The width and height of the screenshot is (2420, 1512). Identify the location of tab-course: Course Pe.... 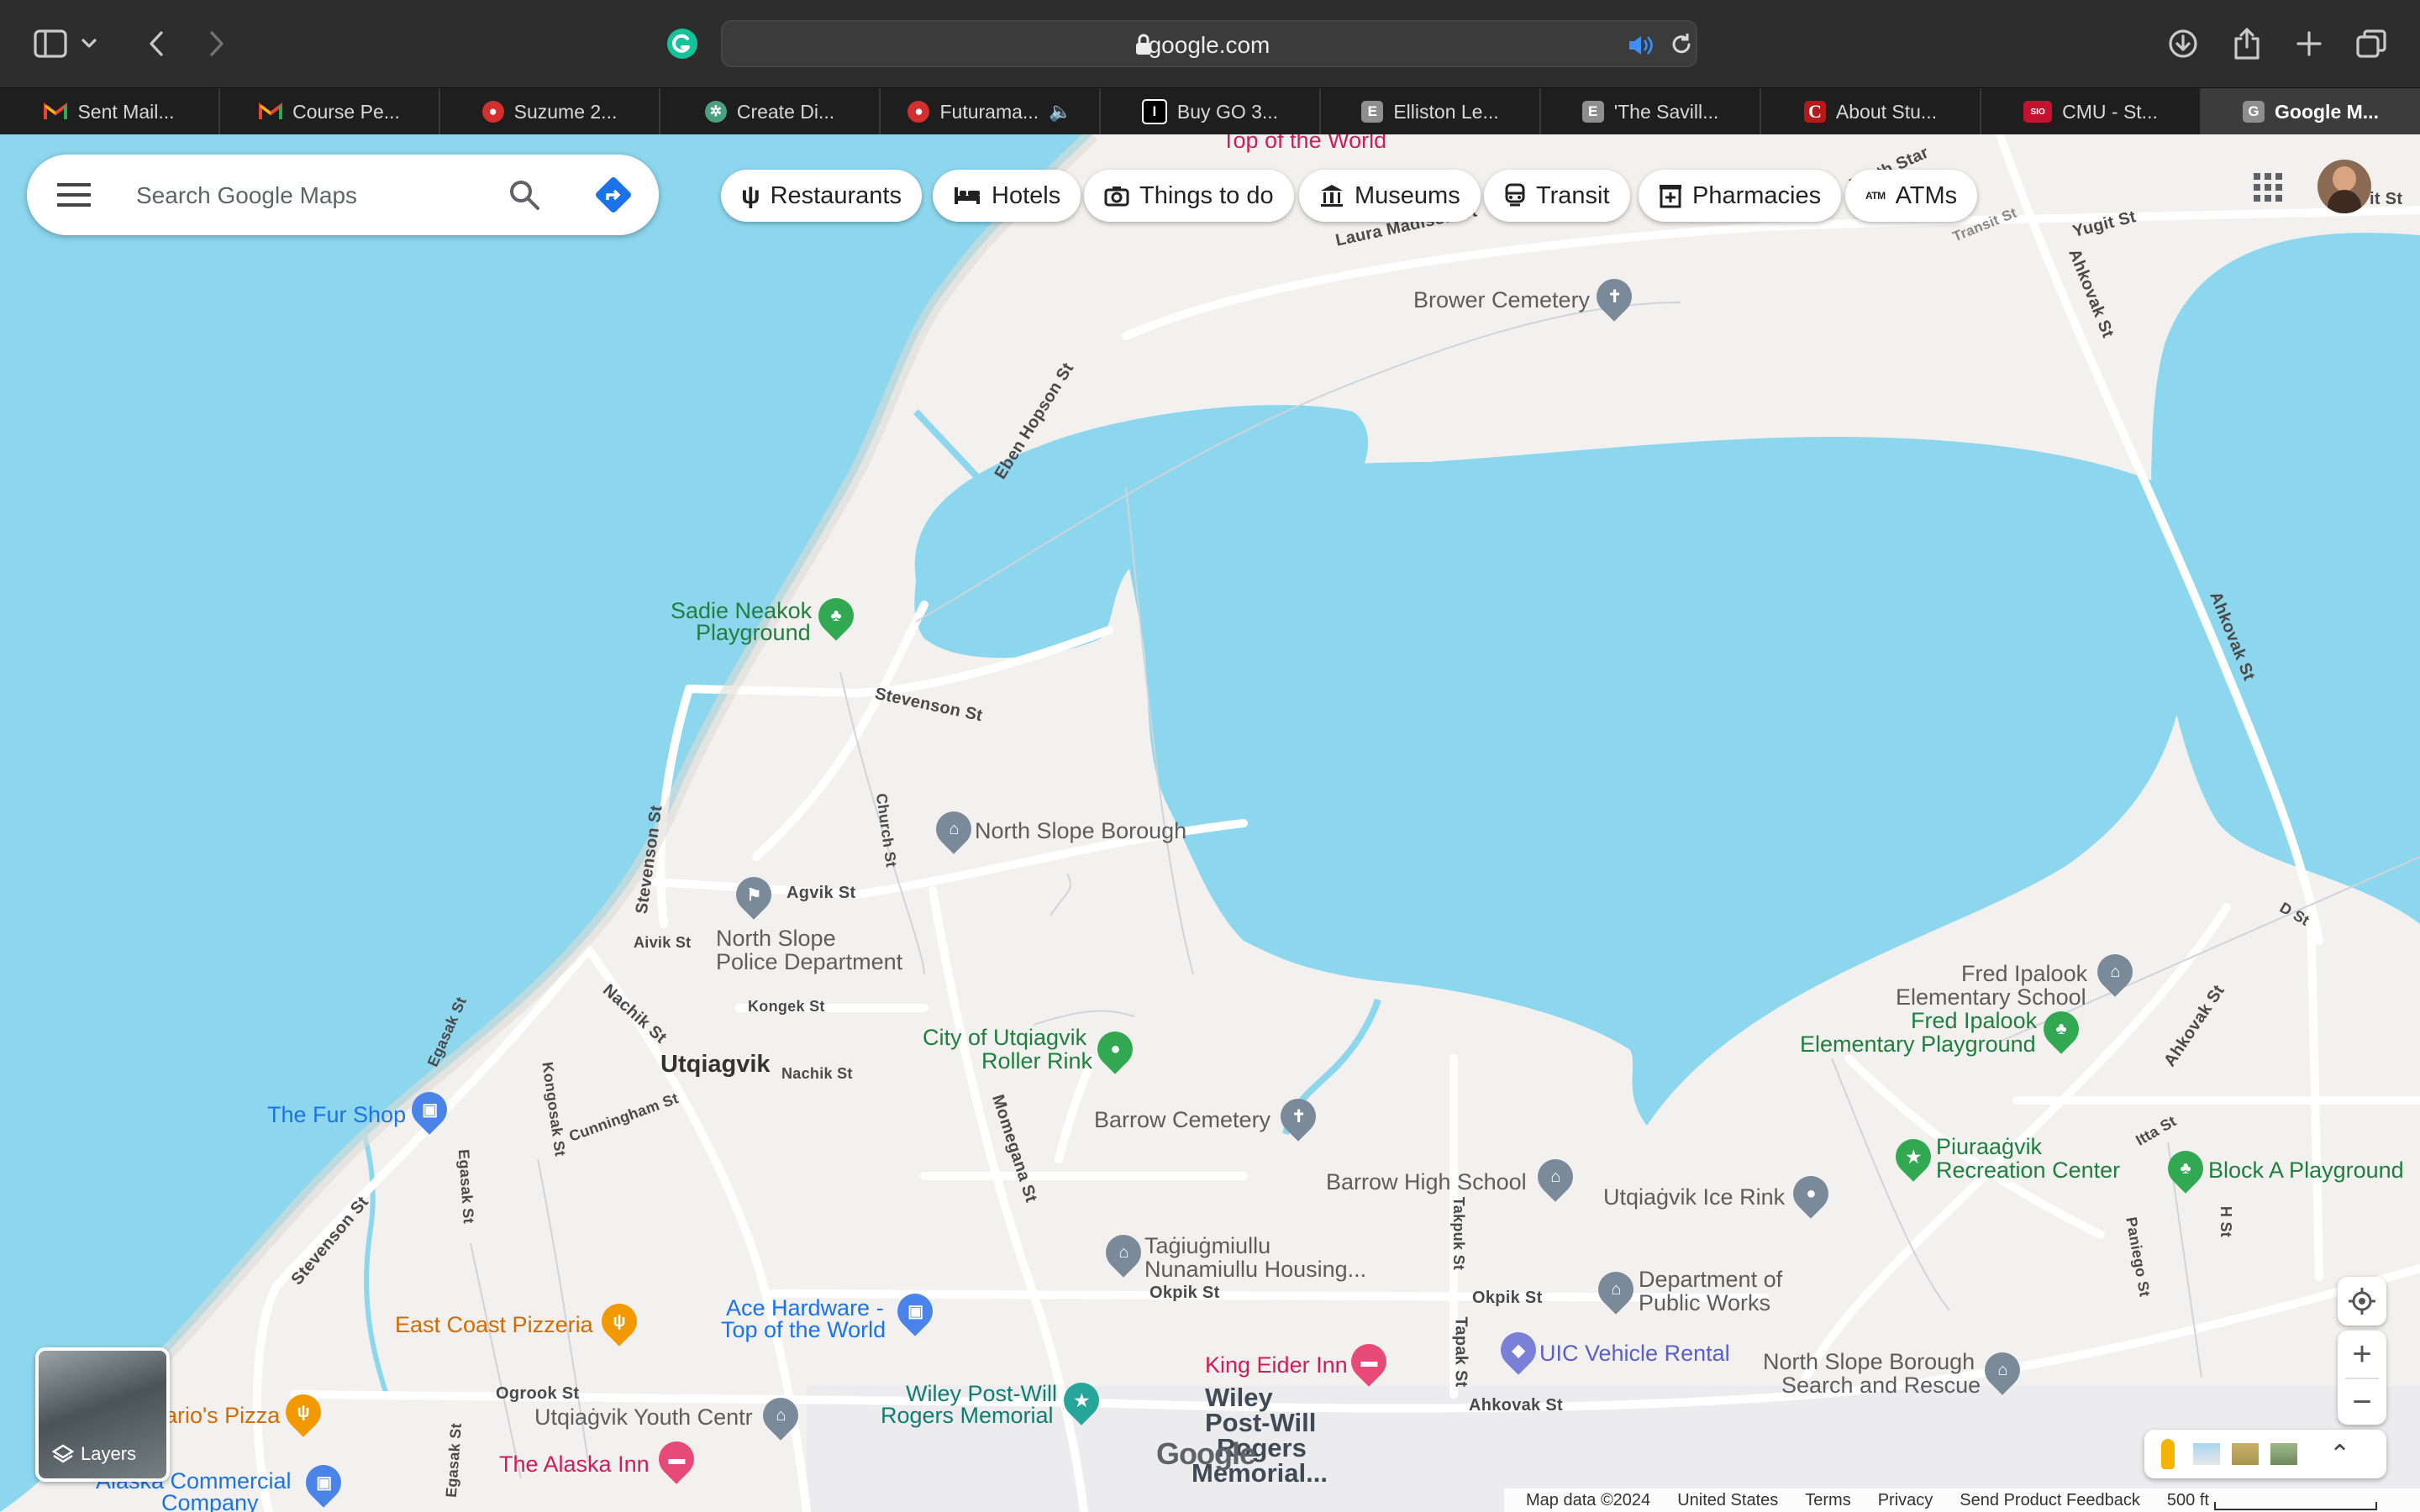
(330, 111).